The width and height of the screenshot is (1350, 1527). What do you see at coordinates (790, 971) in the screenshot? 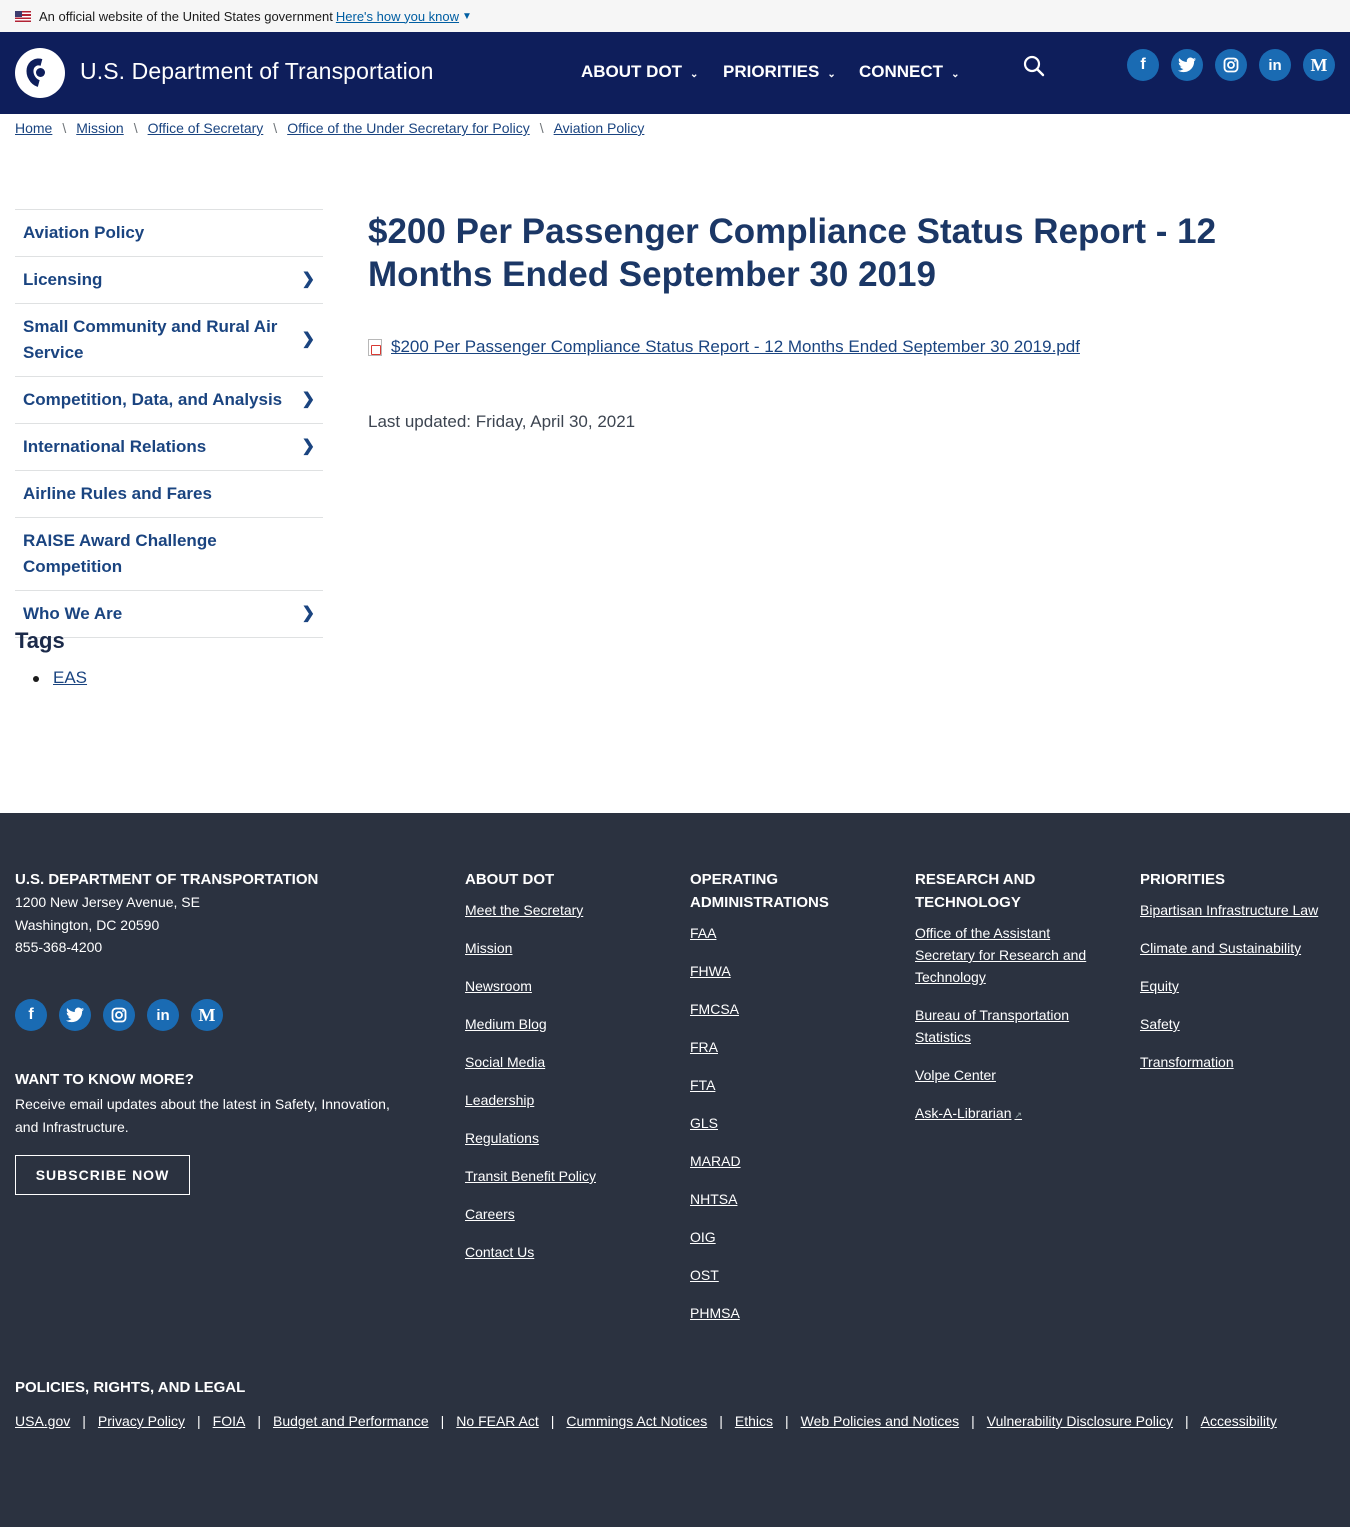
I see `footer-link: FHWA` at bounding box center [790, 971].